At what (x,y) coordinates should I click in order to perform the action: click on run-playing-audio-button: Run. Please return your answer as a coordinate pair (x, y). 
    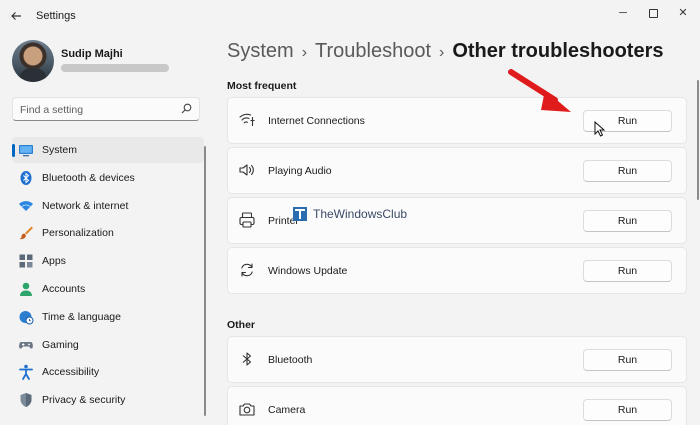
    Looking at the image, I should click on (627, 171).